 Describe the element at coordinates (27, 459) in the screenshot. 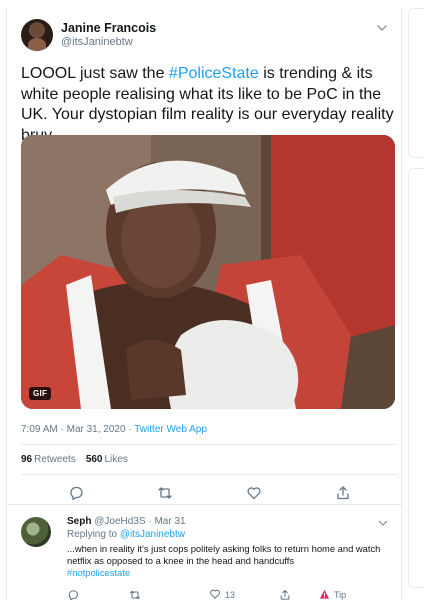

I see `retweets-count: 96` at that location.